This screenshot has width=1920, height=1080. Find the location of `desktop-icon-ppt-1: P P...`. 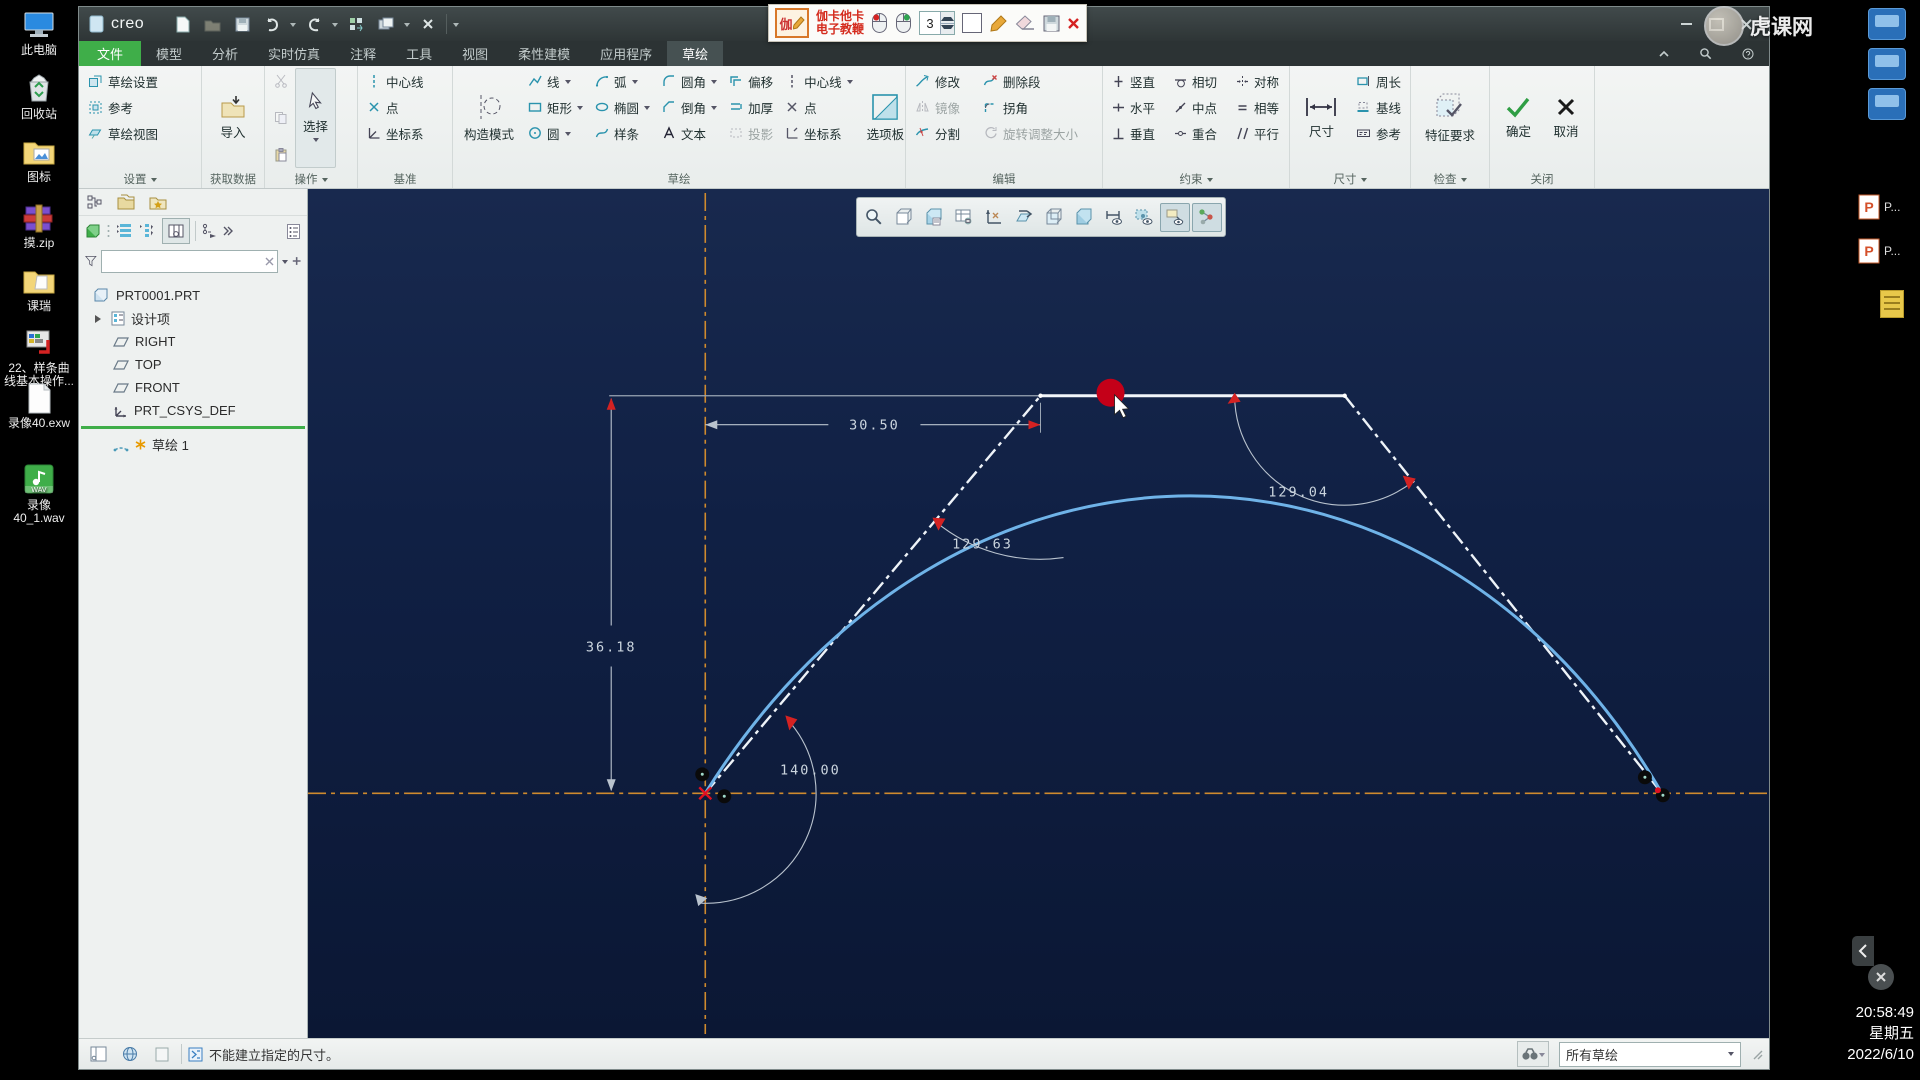

desktop-icon-ppt-1: P P... is located at coordinates (1879, 207).